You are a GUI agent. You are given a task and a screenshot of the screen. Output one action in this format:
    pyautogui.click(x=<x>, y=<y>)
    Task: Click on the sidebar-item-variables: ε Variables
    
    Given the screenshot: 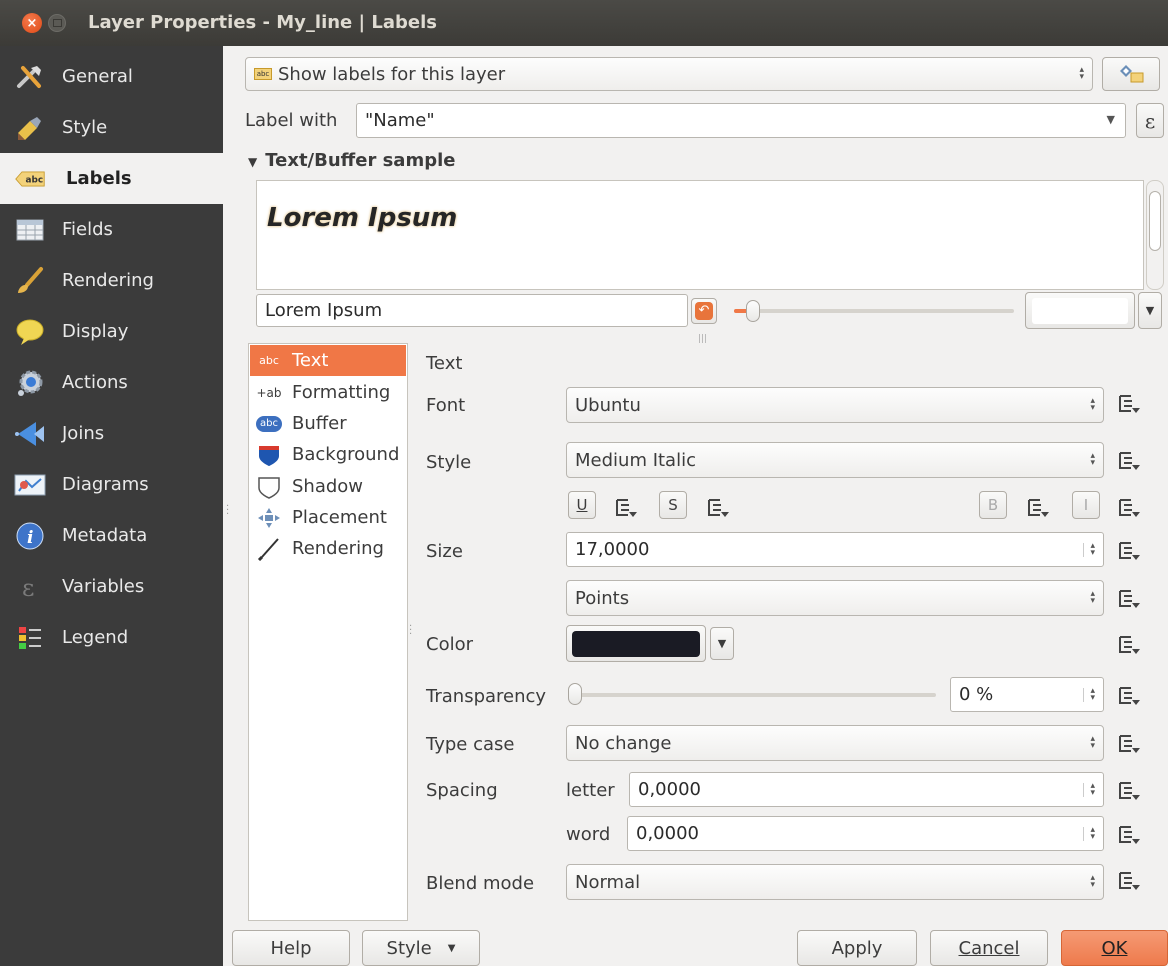 What is the action you would take?
    pyautogui.click(x=111, y=586)
    